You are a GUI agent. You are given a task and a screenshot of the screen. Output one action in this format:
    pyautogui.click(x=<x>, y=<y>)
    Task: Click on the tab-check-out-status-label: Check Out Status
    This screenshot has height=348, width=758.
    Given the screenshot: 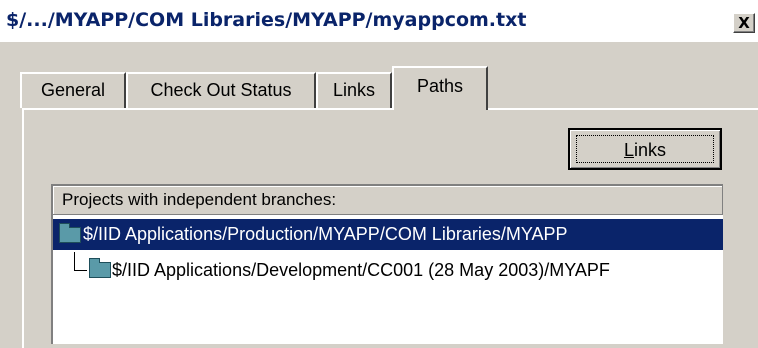 What is the action you would take?
    pyautogui.click(x=221, y=90)
    